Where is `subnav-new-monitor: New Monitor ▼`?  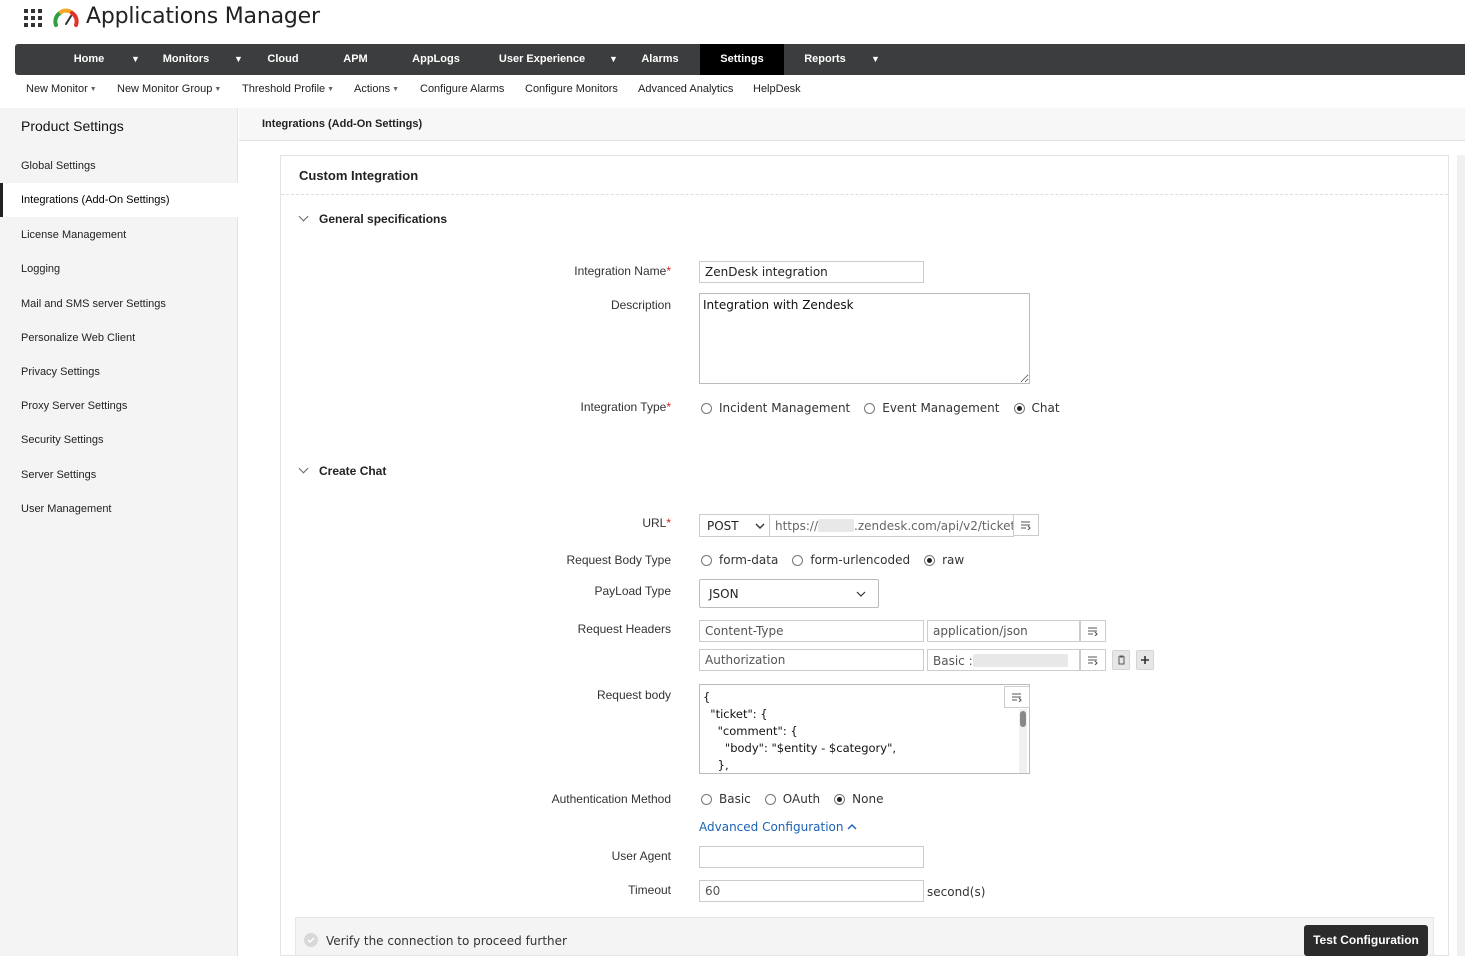 subnav-new-monitor: New Monitor ▼ is located at coordinates (61, 89).